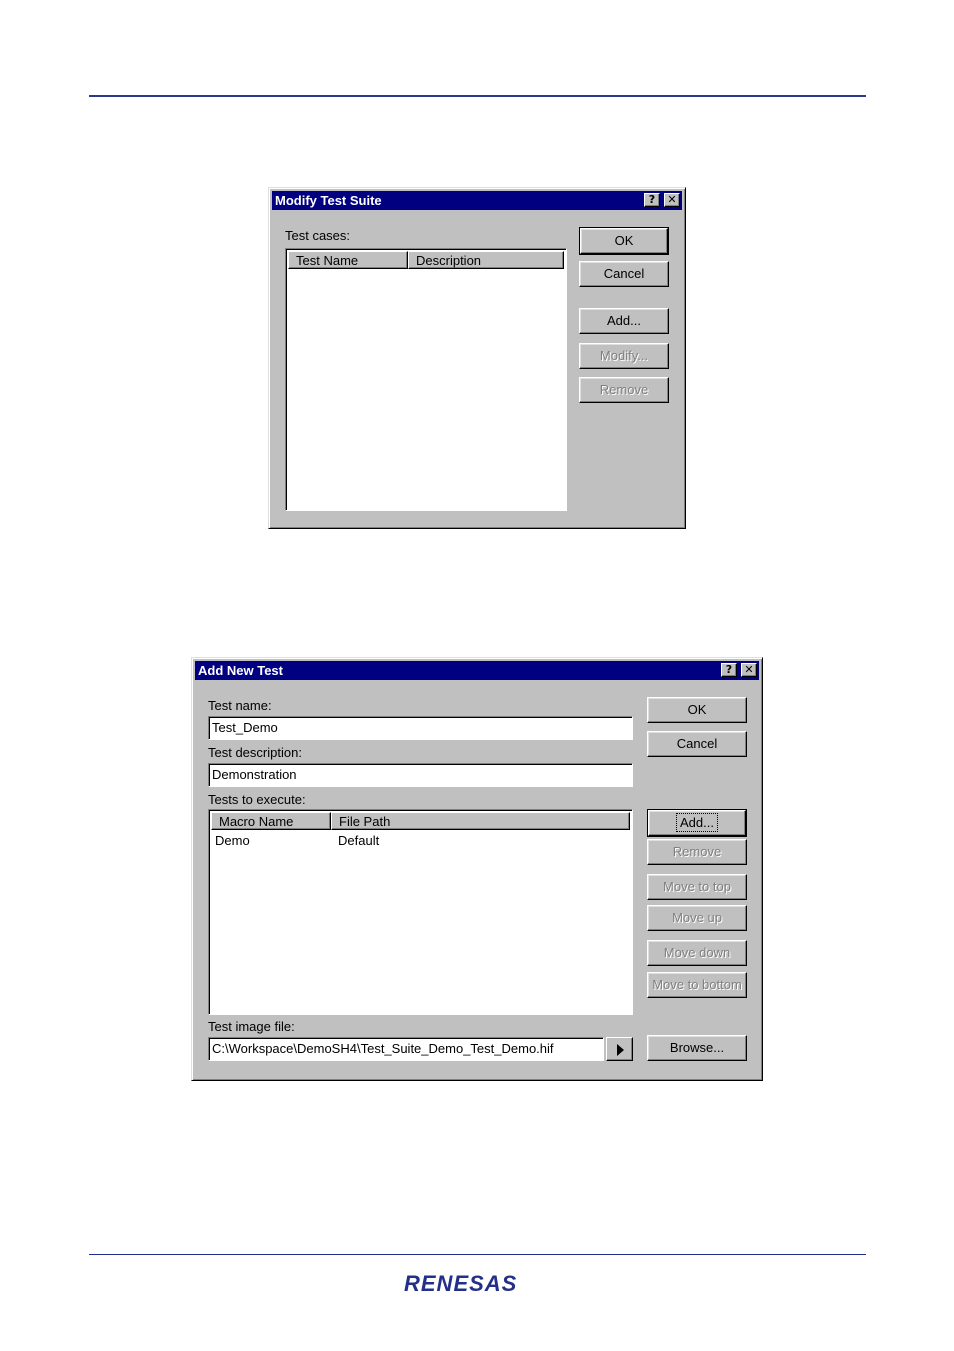 Image resolution: width=954 pixels, height=1351 pixels. What do you see at coordinates (271, 821) in the screenshot?
I see `column-header-macro-name: Macro Name` at bounding box center [271, 821].